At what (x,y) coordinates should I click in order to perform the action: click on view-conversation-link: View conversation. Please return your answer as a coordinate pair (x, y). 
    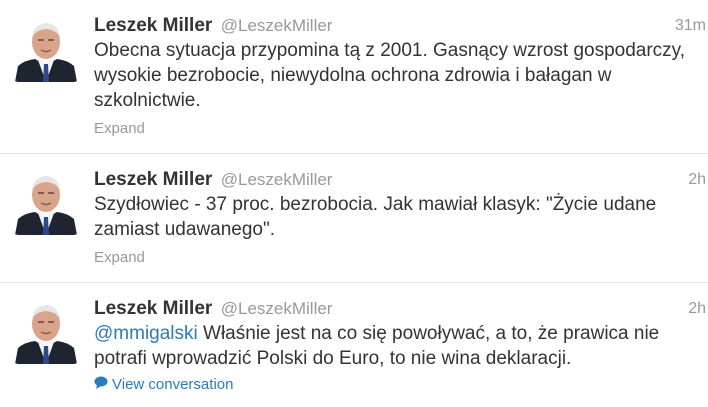
    Looking at the image, I should click on (163, 385).